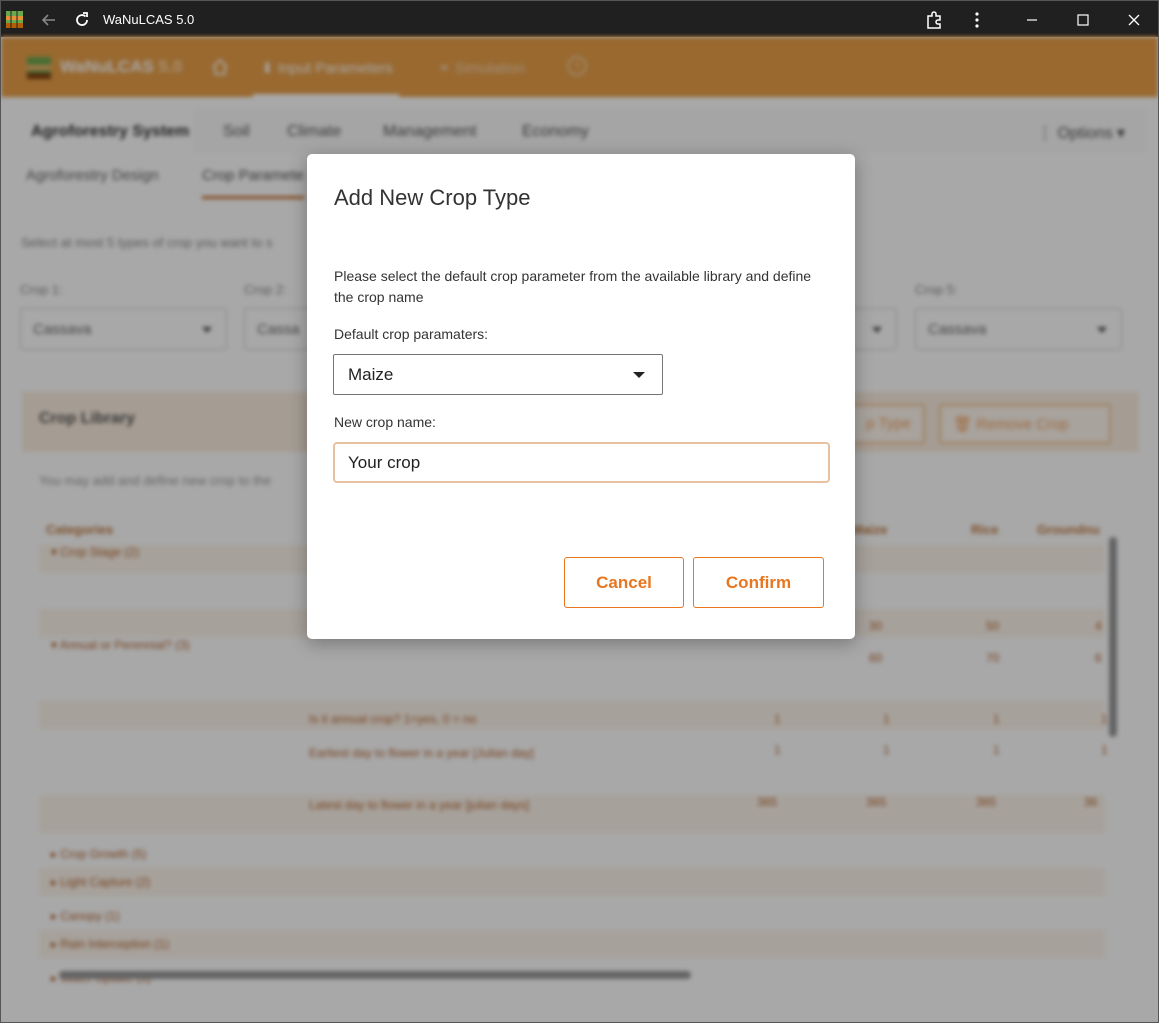 Image resolution: width=1159 pixels, height=1023 pixels. I want to click on default-crop-value: Maize, so click(371, 374).